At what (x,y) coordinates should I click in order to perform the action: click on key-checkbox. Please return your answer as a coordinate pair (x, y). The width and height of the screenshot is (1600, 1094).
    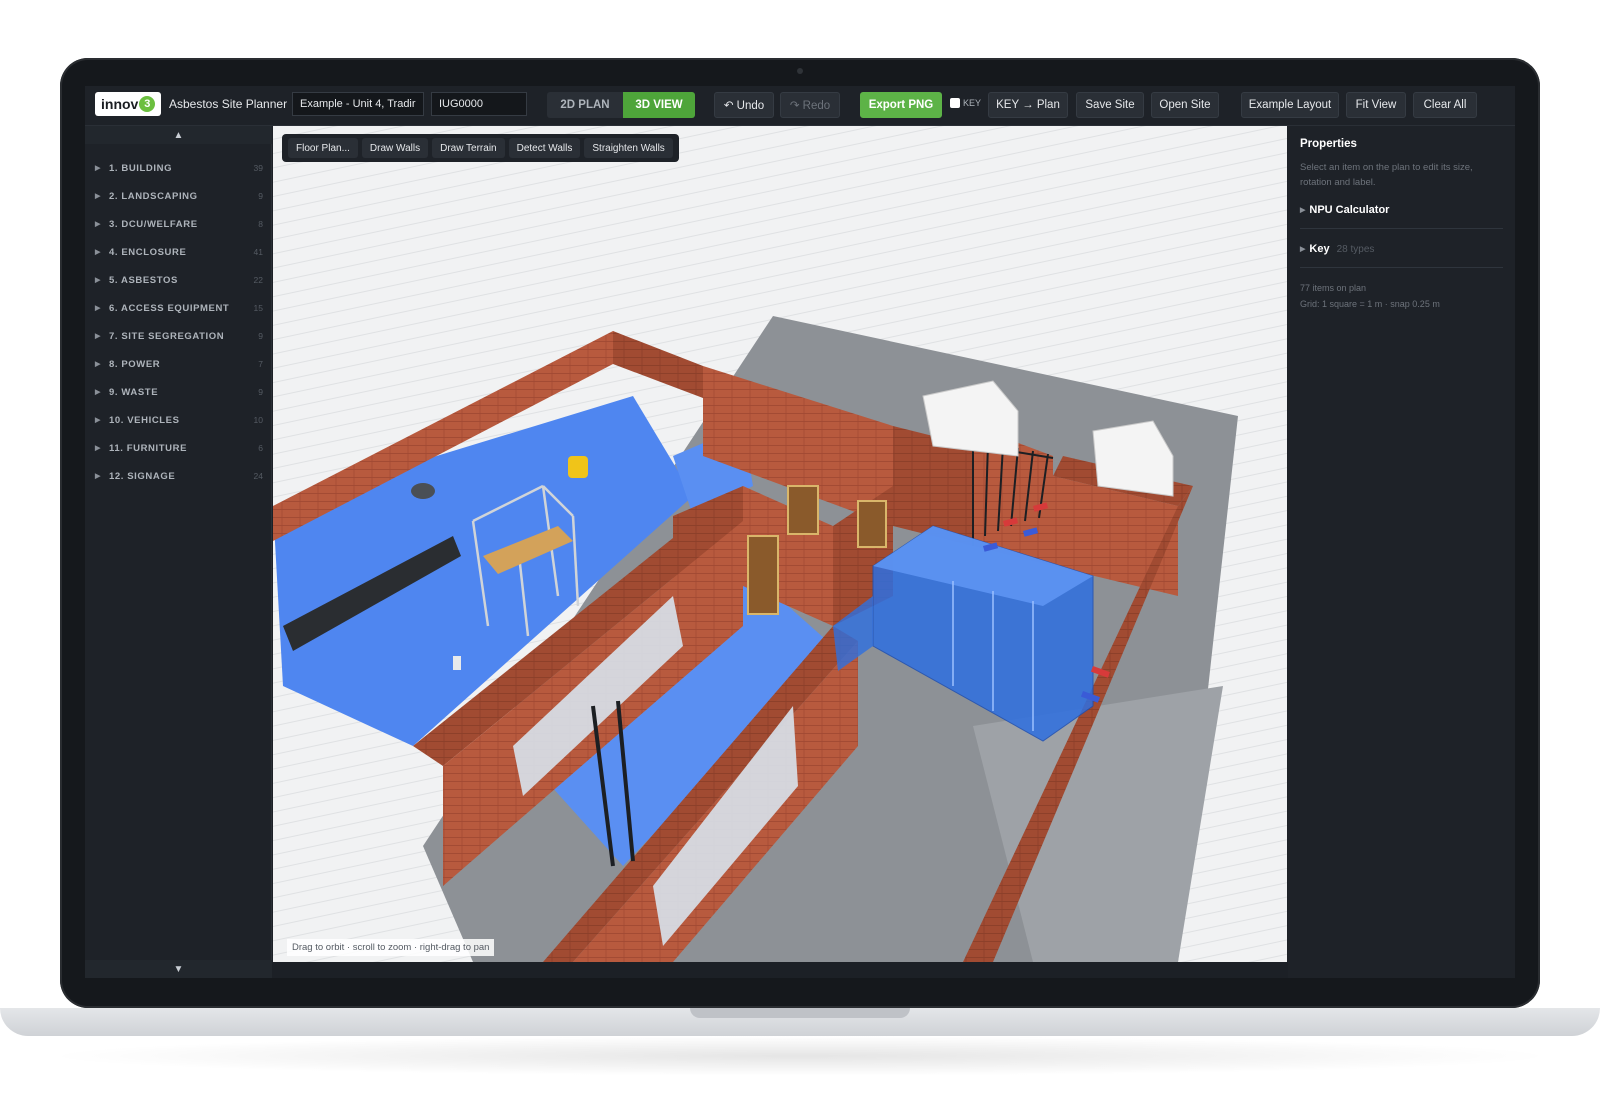
    Looking at the image, I should click on (955, 103).